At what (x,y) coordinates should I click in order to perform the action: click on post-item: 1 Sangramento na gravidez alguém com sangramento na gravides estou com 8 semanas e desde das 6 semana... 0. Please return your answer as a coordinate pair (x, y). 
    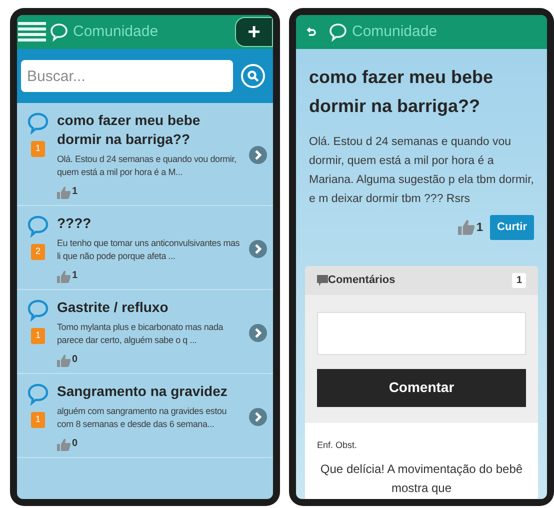
    Looking at the image, I should click on (145, 416).